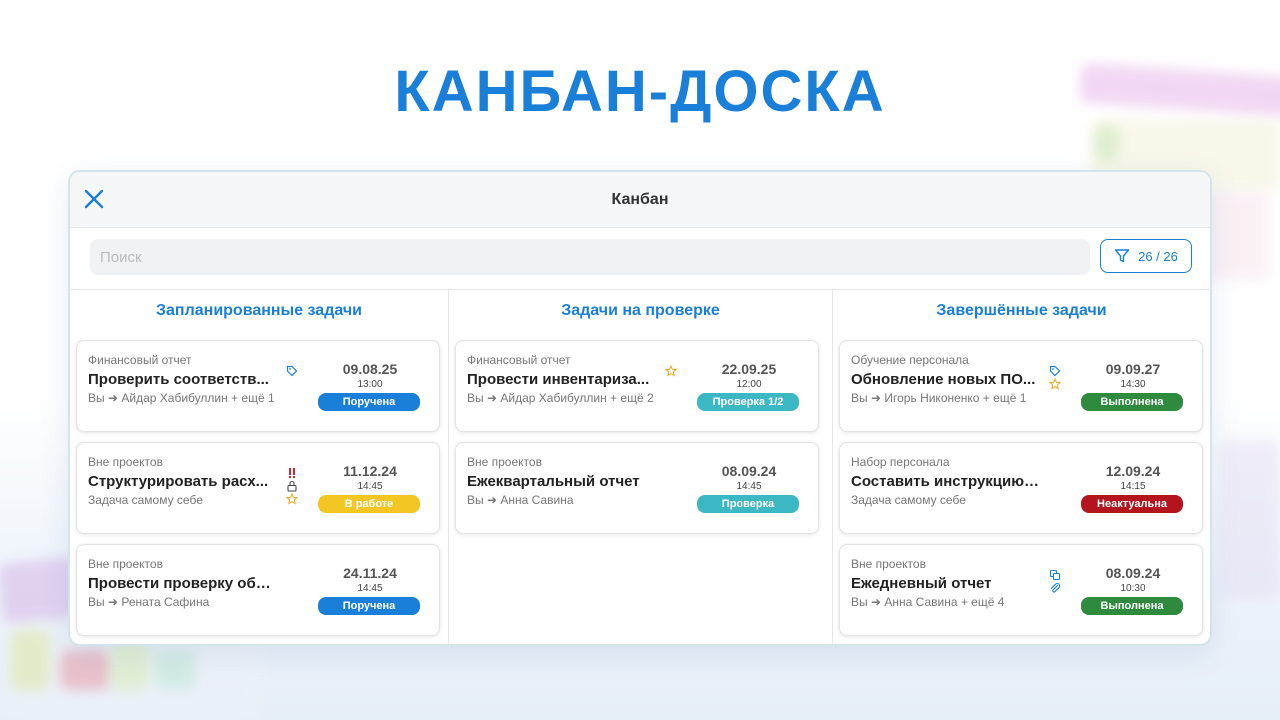  Describe the element at coordinates (749, 384) in the screenshot. I see `card-time: 12:00` at that location.